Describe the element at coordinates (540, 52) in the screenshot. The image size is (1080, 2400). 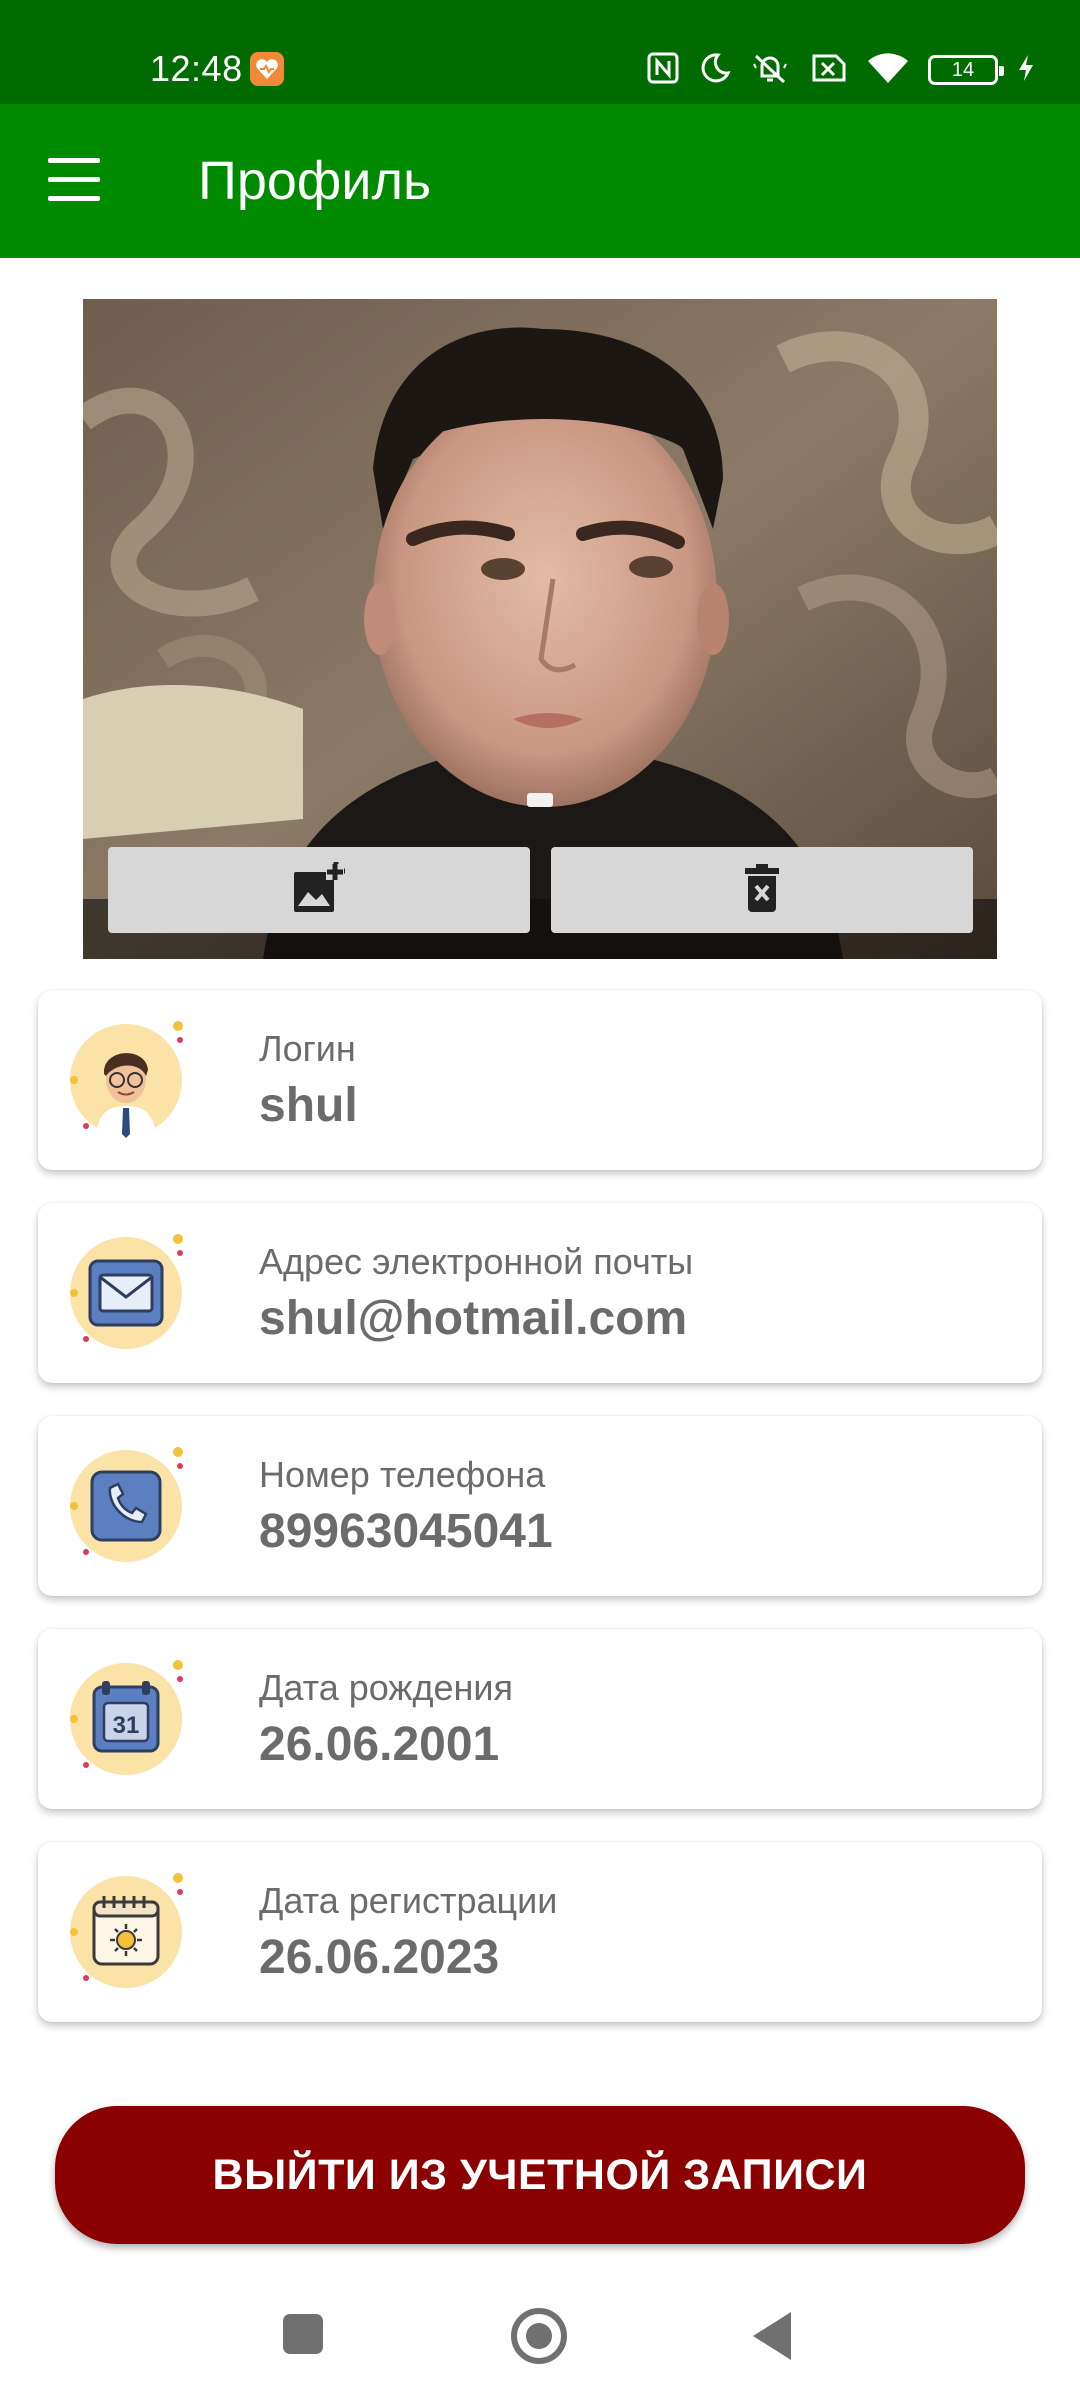
I see `status-bar: 12:48 14` at that location.